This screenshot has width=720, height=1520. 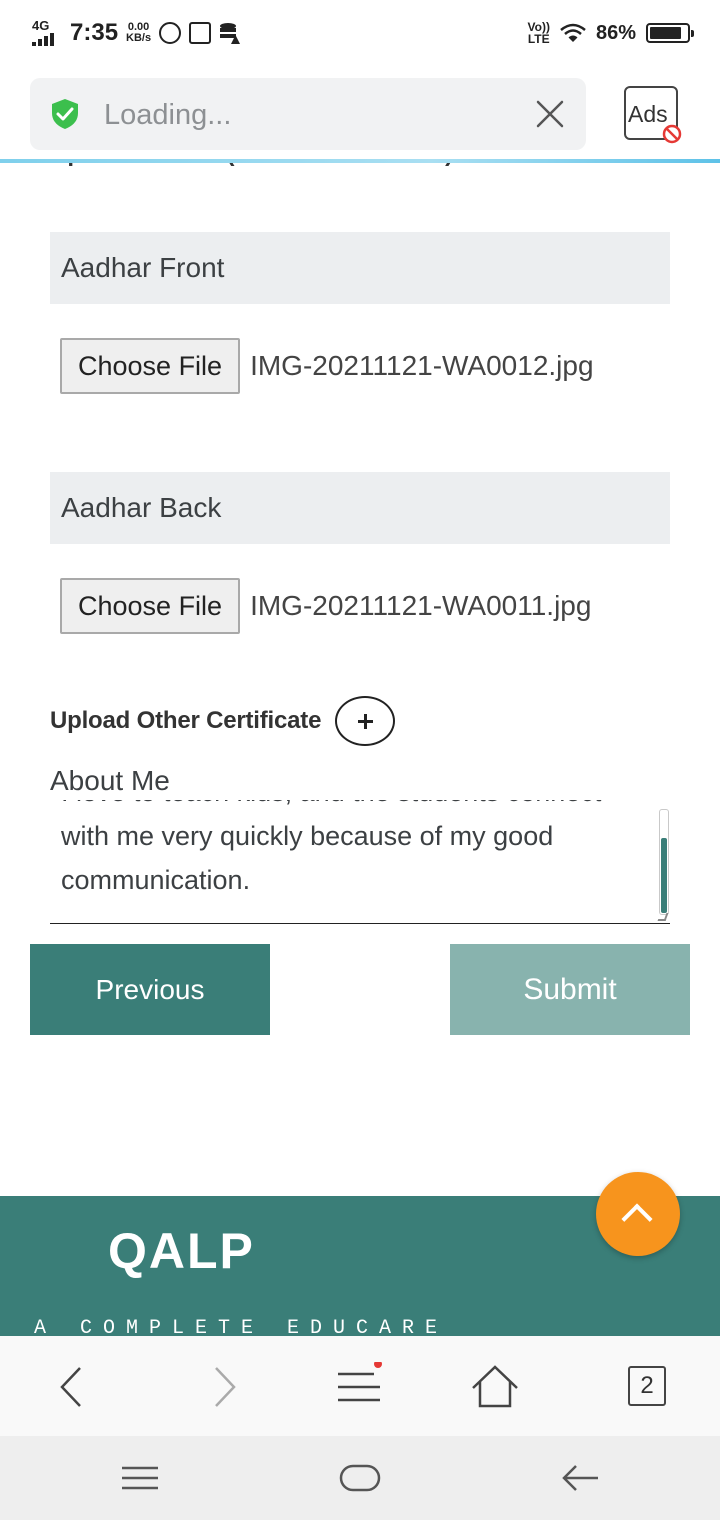 What do you see at coordinates (140, 1478) in the screenshot?
I see `recent-apps-icon` at bounding box center [140, 1478].